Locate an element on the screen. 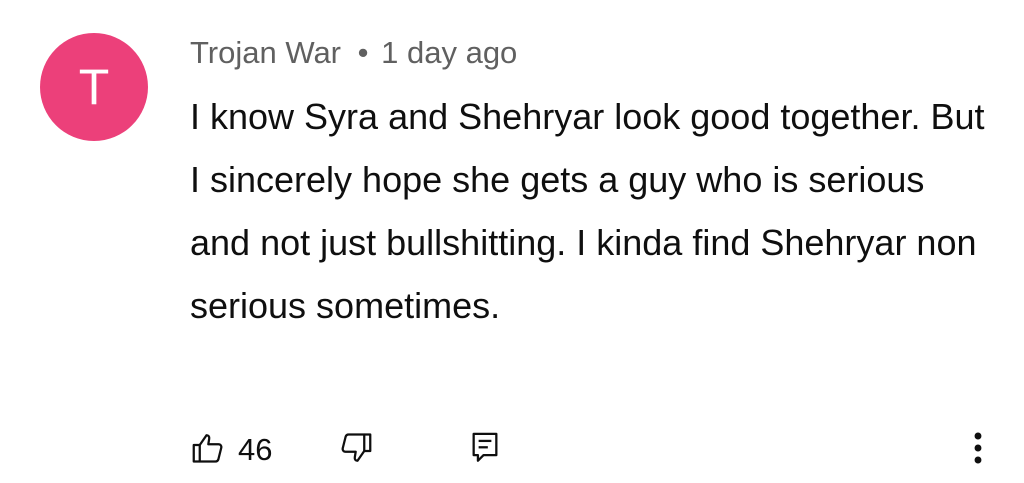  like-button: 46 is located at coordinates (231, 450).